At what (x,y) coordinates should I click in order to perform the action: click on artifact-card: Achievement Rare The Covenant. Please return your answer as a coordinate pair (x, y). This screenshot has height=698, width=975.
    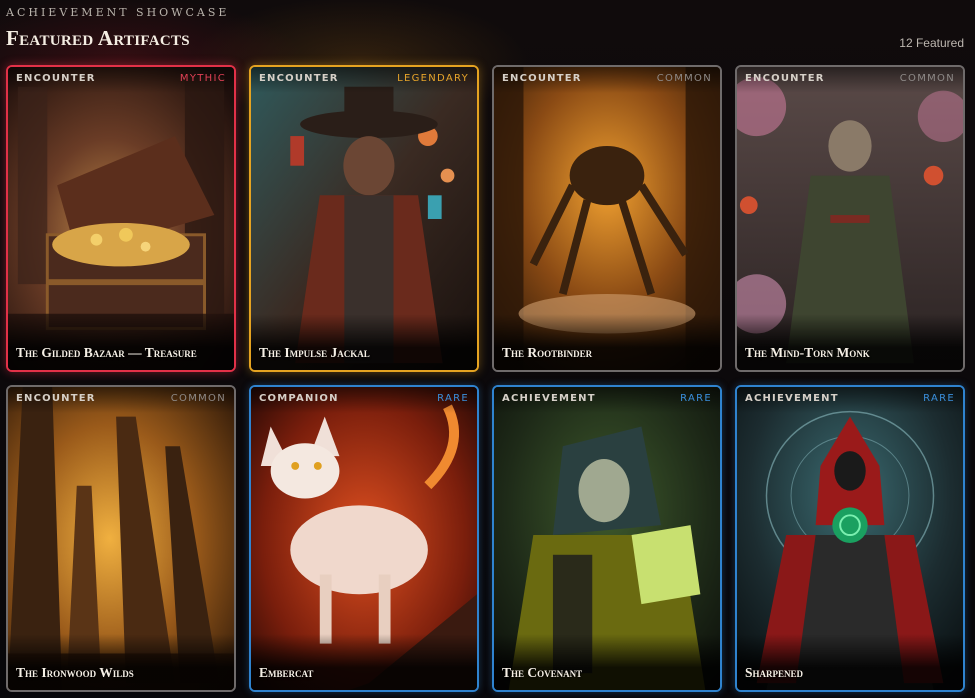
    Looking at the image, I should click on (607, 538).